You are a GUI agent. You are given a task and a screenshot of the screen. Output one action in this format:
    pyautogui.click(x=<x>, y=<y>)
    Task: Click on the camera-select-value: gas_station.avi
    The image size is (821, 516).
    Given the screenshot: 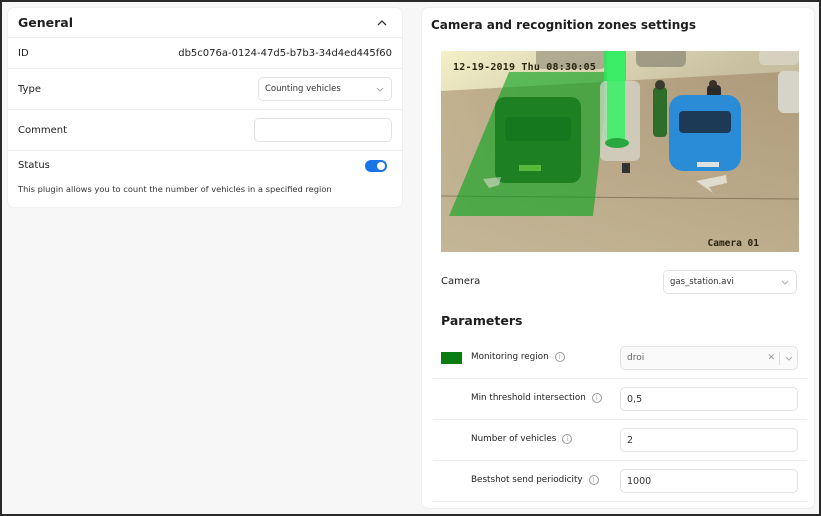 What is the action you would take?
    pyautogui.click(x=702, y=282)
    